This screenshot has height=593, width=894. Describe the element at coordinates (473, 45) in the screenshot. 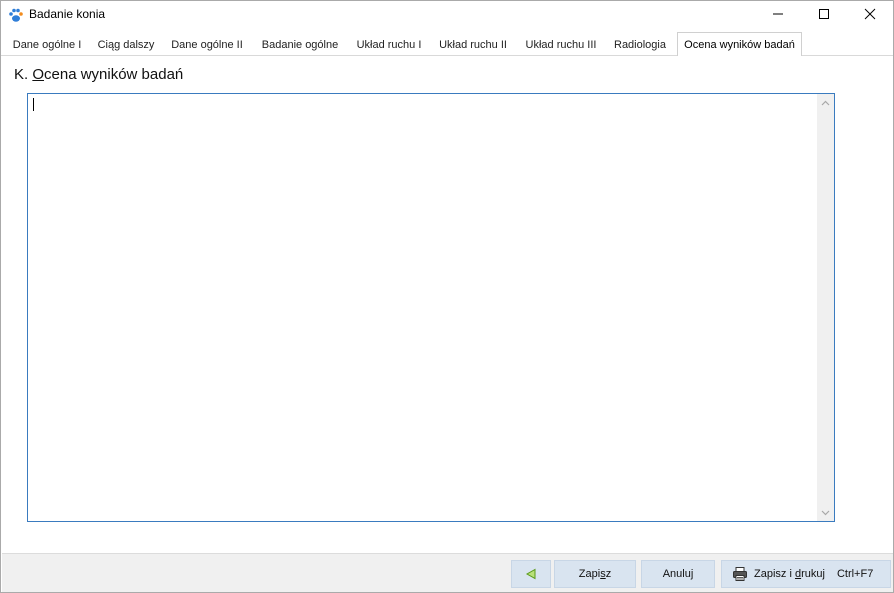

I see `tab-uklad-ruchu-2: Układ ruchu II` at that location.